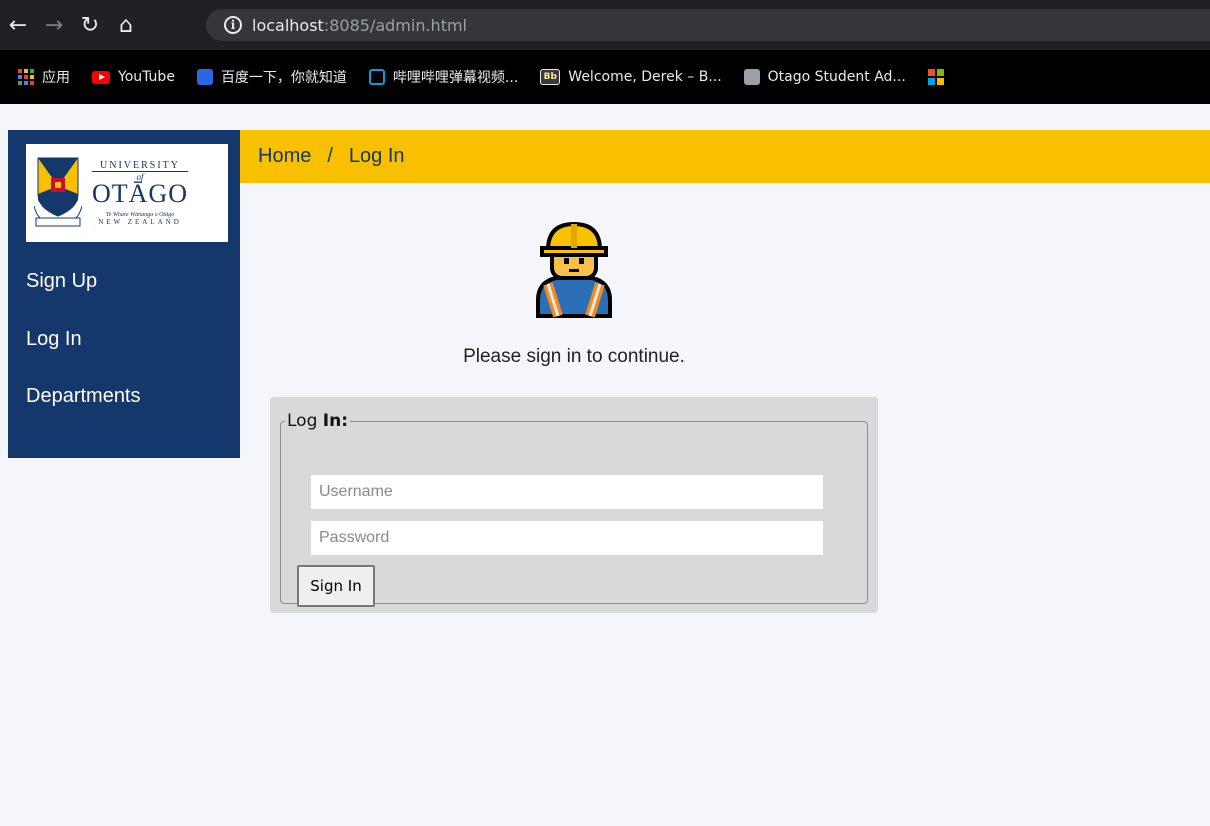 This screenshot has width=1210, height=826. I want to click on breadcrumb-home: Home, so click(284, 156).